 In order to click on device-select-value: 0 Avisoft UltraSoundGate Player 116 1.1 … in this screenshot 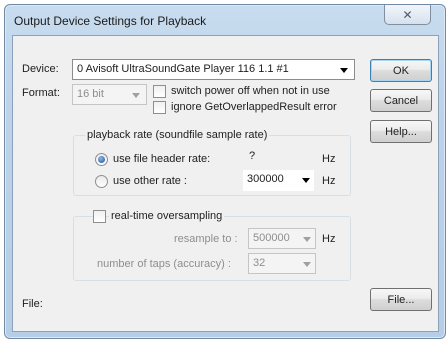, I will do `click(183, 69)`.